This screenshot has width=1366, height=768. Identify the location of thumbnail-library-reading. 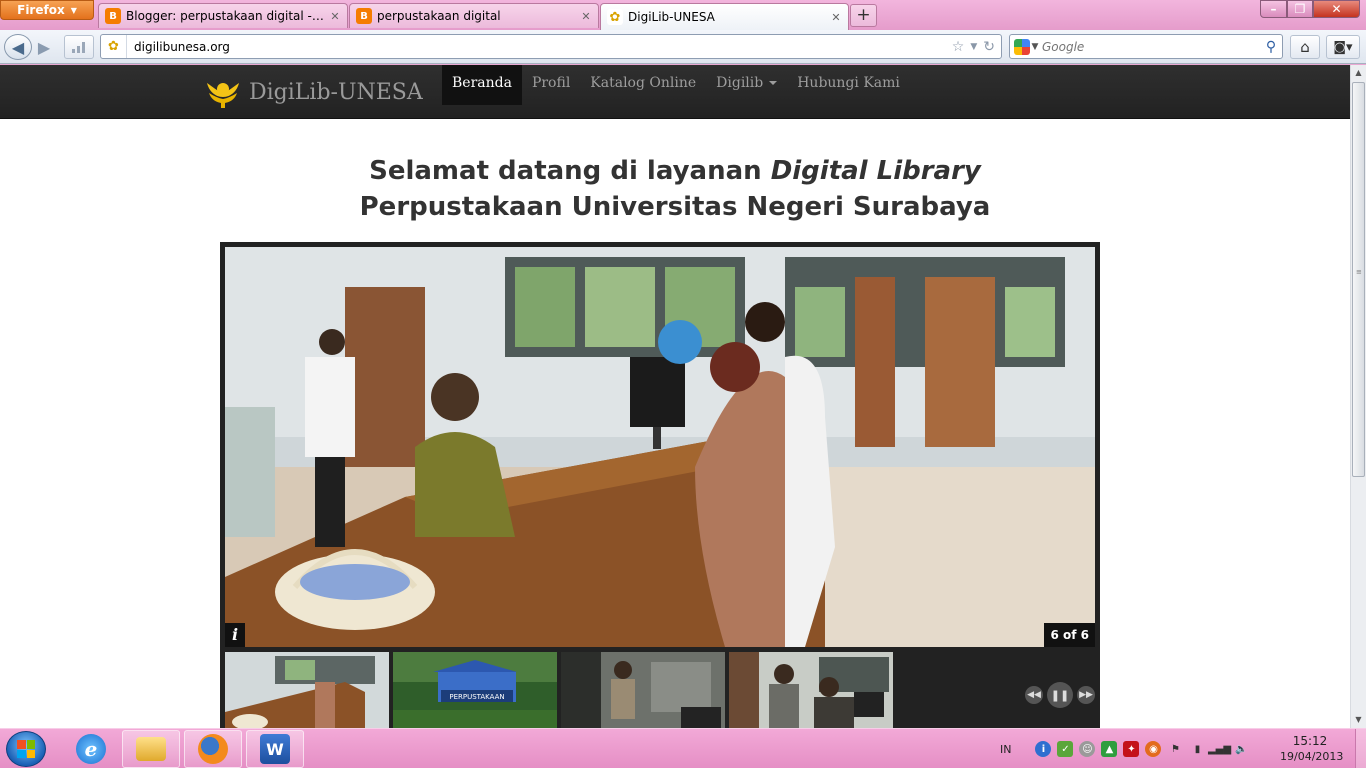
(811, 690).